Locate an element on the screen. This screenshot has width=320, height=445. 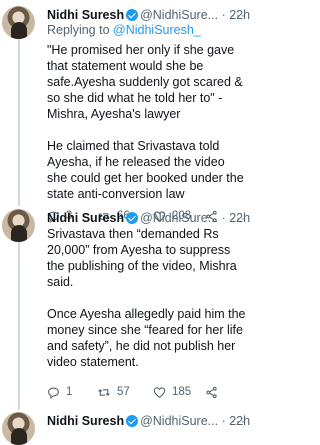
share-icon is located at coordinates (211, 392).